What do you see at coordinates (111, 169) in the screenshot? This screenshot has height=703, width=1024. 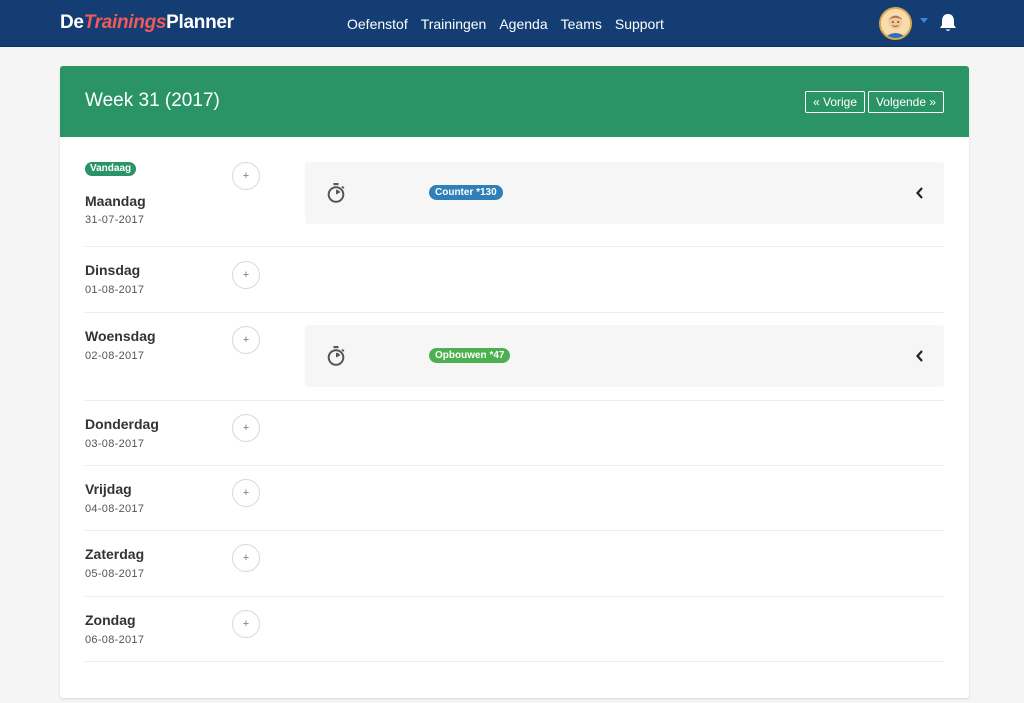 I see `today-badge: Vandaag` at bounding box center [111, 169].